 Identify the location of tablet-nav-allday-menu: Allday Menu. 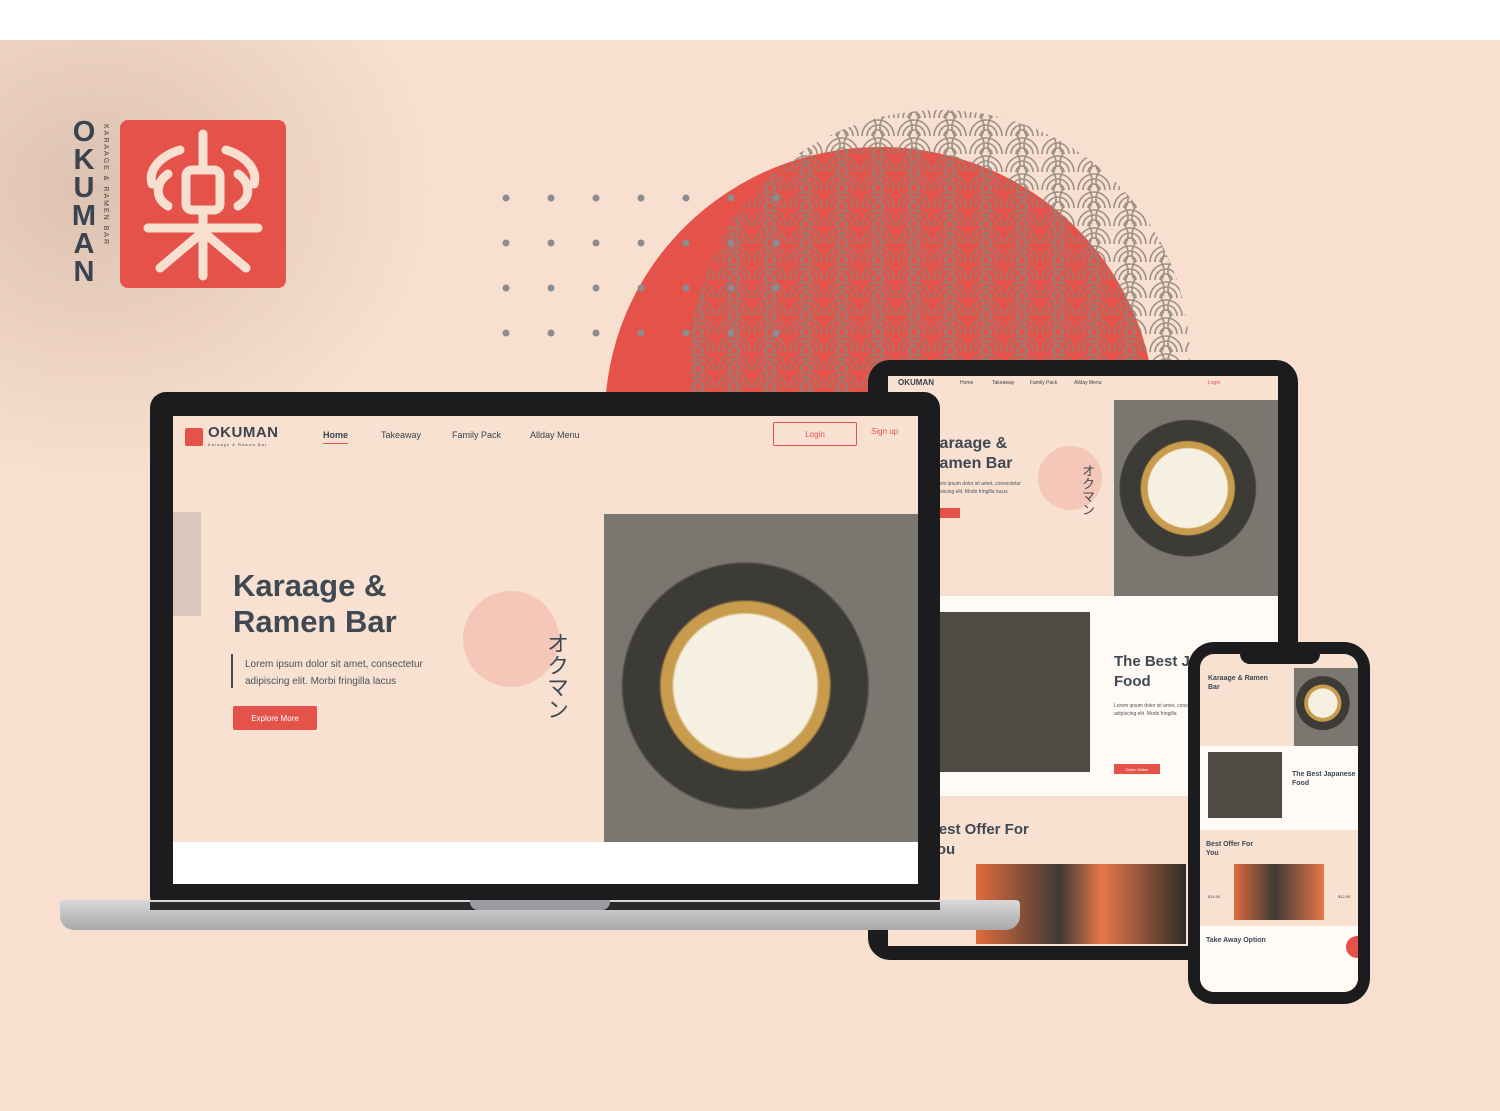
(1088, 383).